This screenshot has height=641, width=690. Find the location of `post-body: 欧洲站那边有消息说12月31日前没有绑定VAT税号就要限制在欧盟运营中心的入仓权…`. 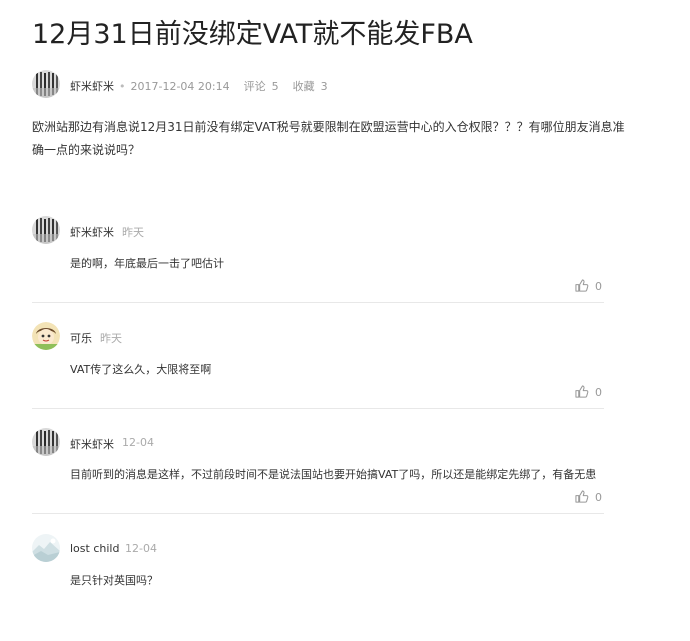

post-body: 欧洲站那边有消息说12月31日前没有绑定VAT税号就要限制在欧盟运营中心的入仓权… is located at coordinates (328, 138).